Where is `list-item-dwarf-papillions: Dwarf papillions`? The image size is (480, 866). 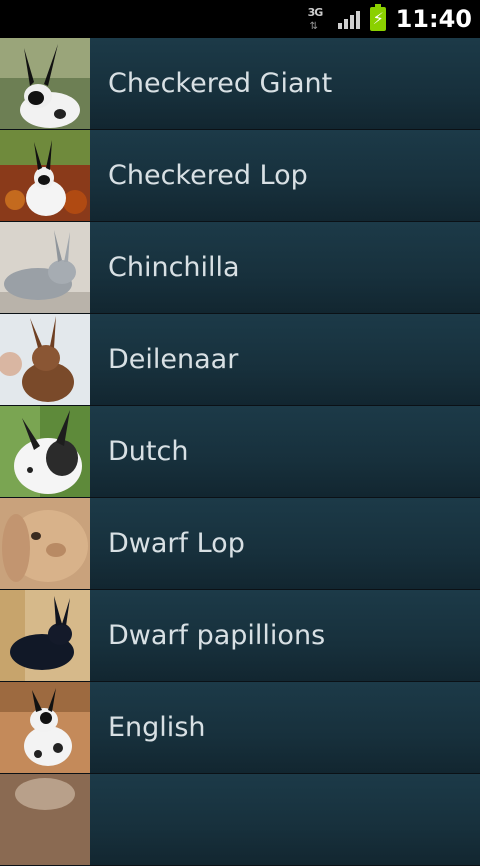
list-item-dwarf-papillions: Dwarf papillions is located at coordinates (240, 636).